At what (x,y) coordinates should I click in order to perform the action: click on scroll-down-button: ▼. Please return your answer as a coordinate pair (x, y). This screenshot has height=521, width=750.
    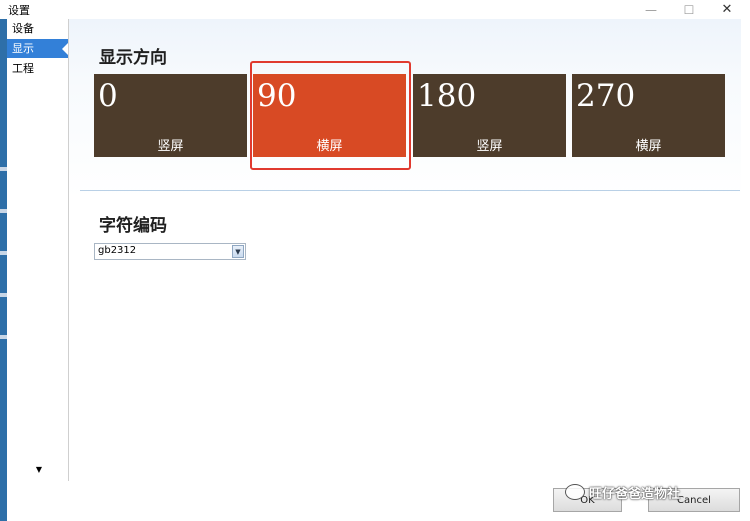
    Looking at the image, I should click on (39, 470).